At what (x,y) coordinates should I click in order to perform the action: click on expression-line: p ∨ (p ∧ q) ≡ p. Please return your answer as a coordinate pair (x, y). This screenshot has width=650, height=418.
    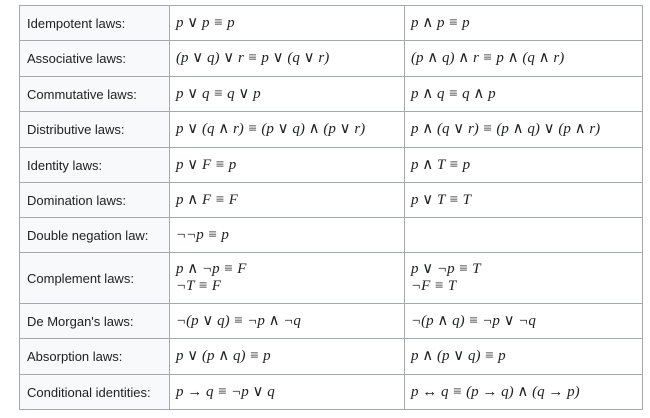
    Looking at the image, I should click on (223, 356).